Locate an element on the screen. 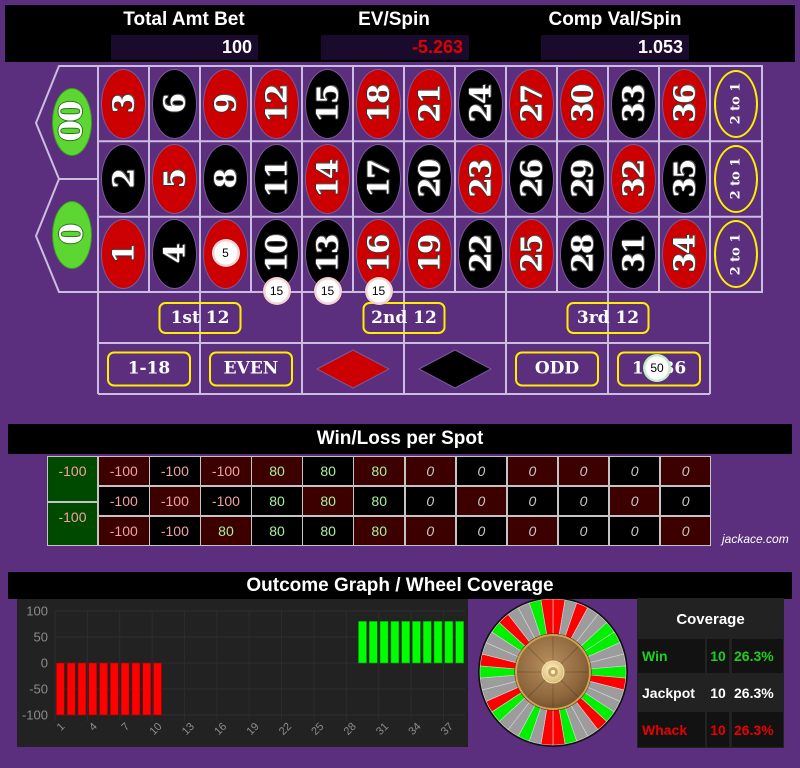 The width and height of the screenshot is (800, 768). number-oval: 14 is located at coordinates (327, 178).